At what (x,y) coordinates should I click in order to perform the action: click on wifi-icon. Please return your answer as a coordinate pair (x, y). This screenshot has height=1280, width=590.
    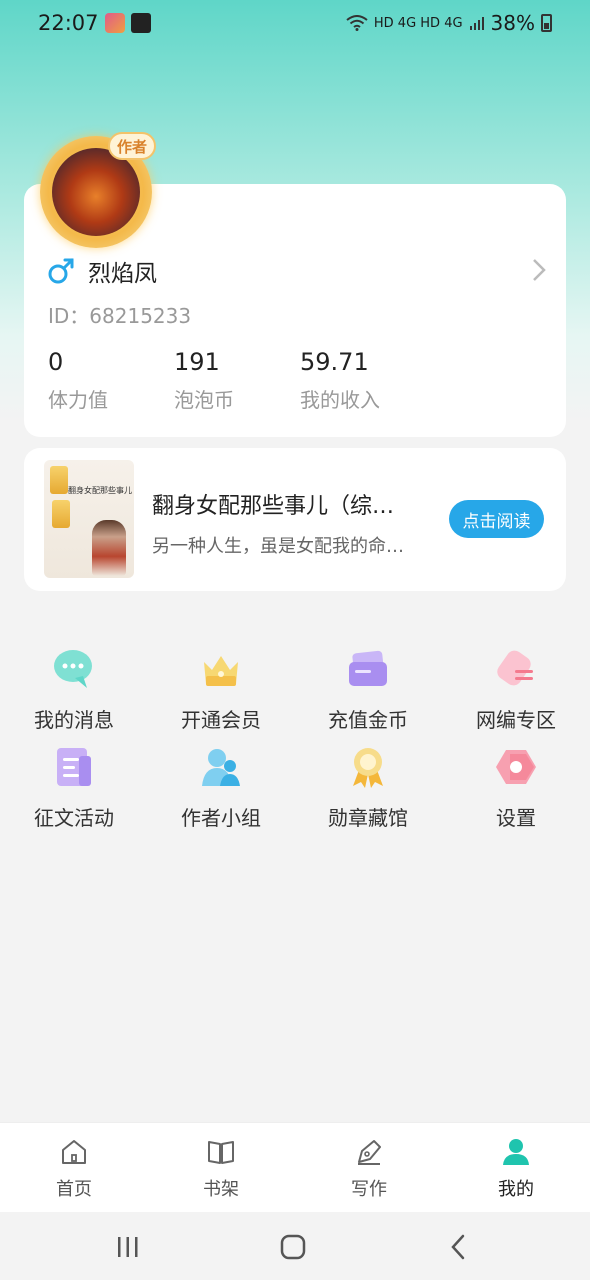
    Looking at the image, I should click on (357, 23).